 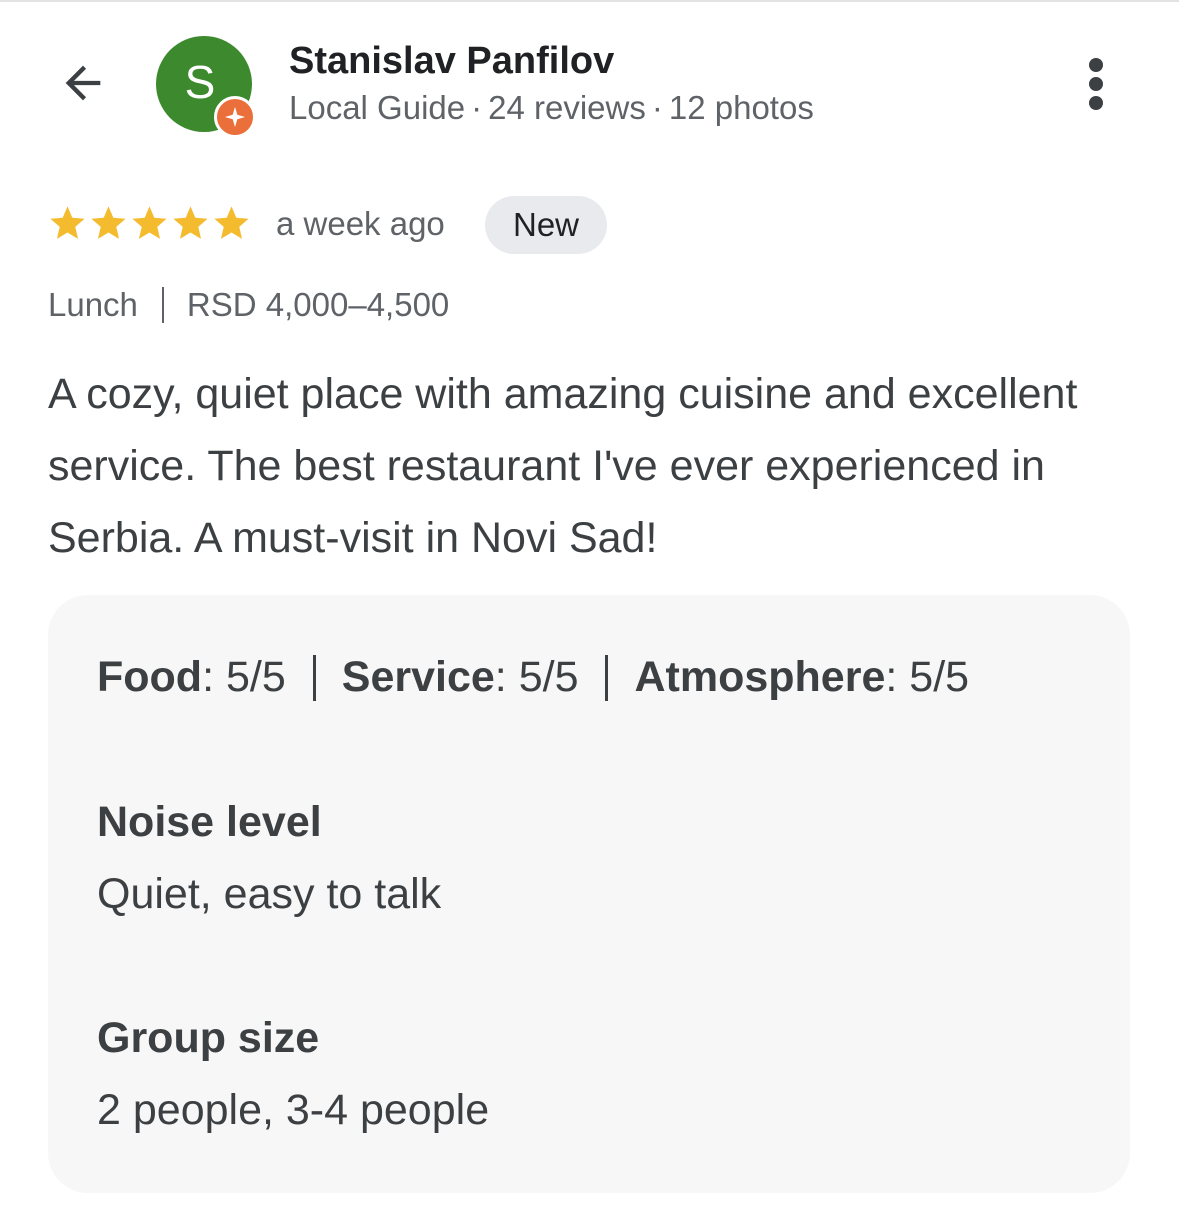 I want to click on reviewer-meta: Local Guide · 24 reviews · 12 photos, so click(x=551, y=108).